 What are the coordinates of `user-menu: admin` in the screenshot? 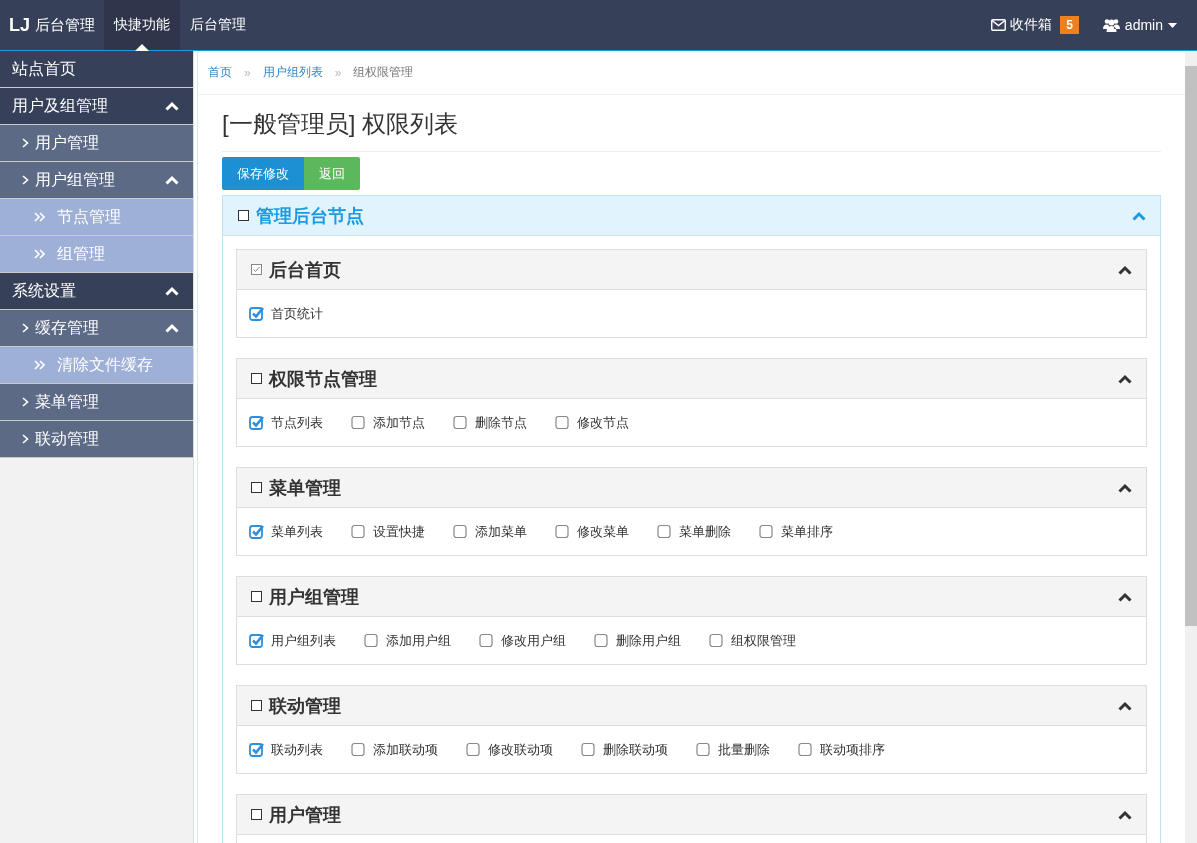 It's located at (1143, 25).